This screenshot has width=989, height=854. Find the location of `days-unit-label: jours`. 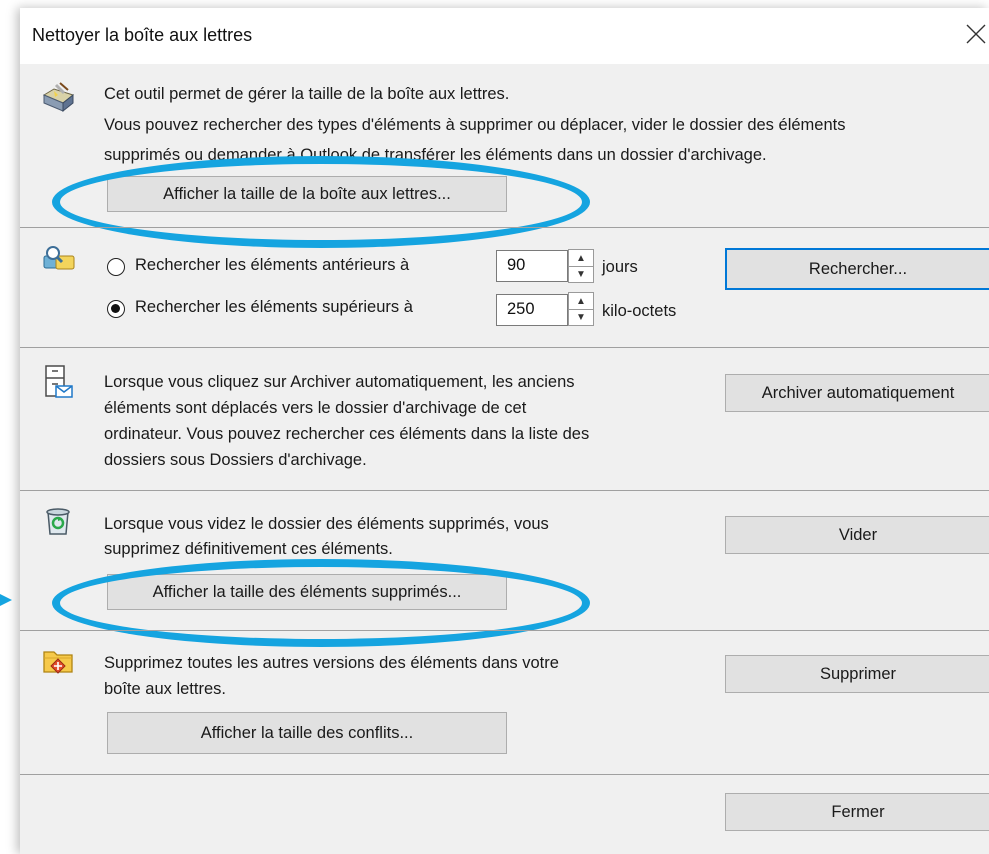

days-unit-label: jours is located at coordinates (620, 267).